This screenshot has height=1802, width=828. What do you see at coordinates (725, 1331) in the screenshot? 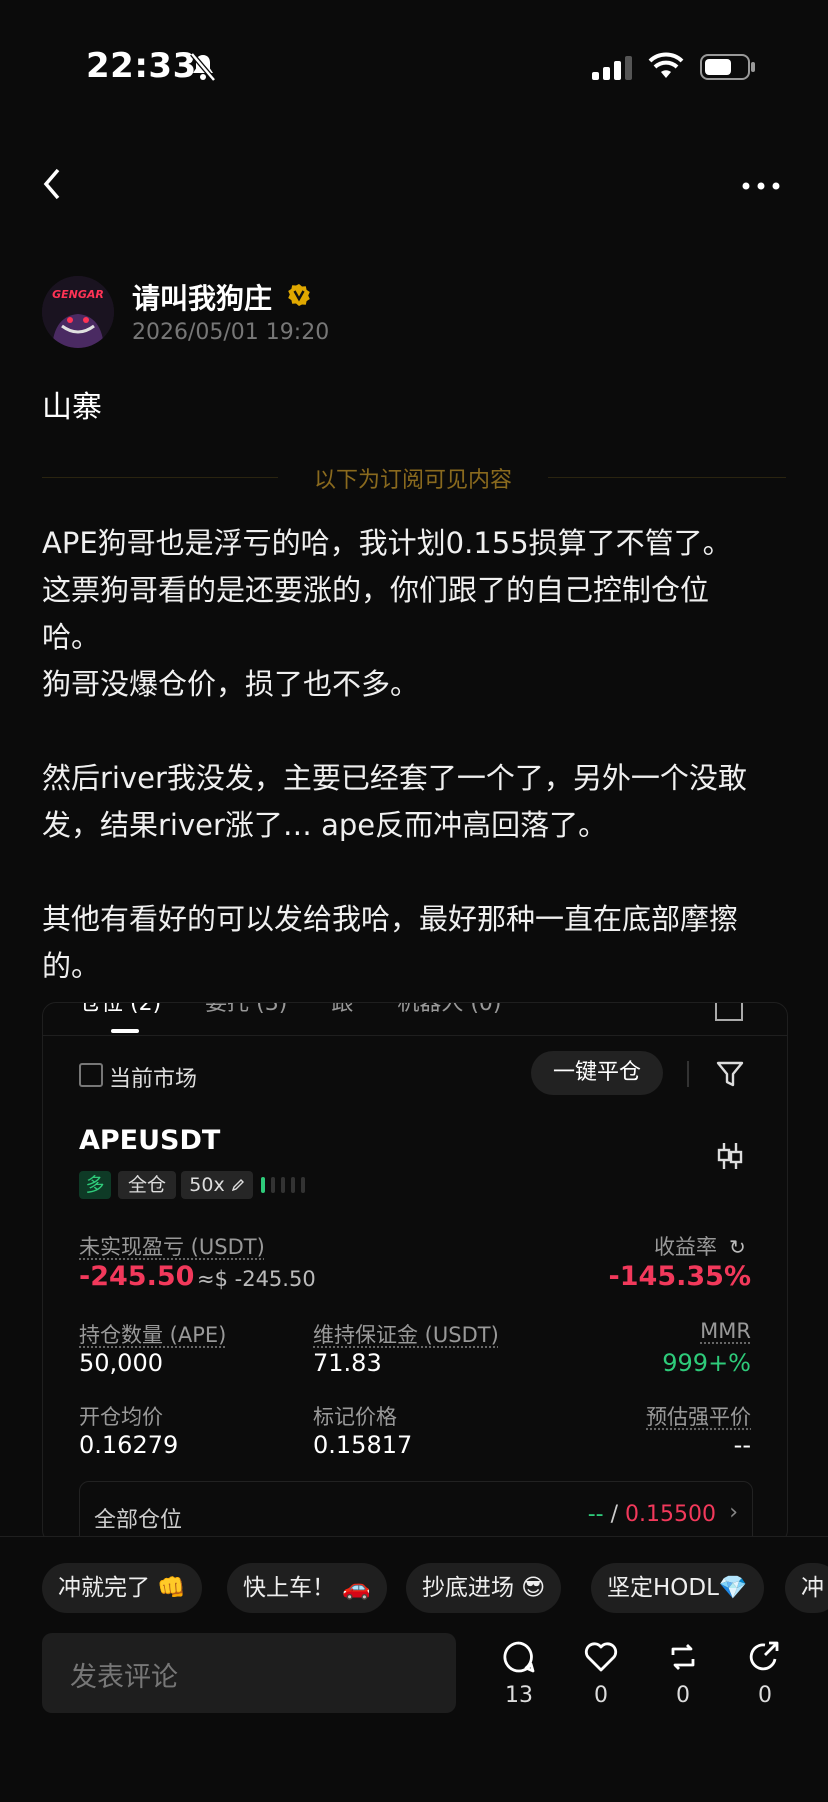
I see `mmr-label: MMR` at bounding box center [725, 1331].